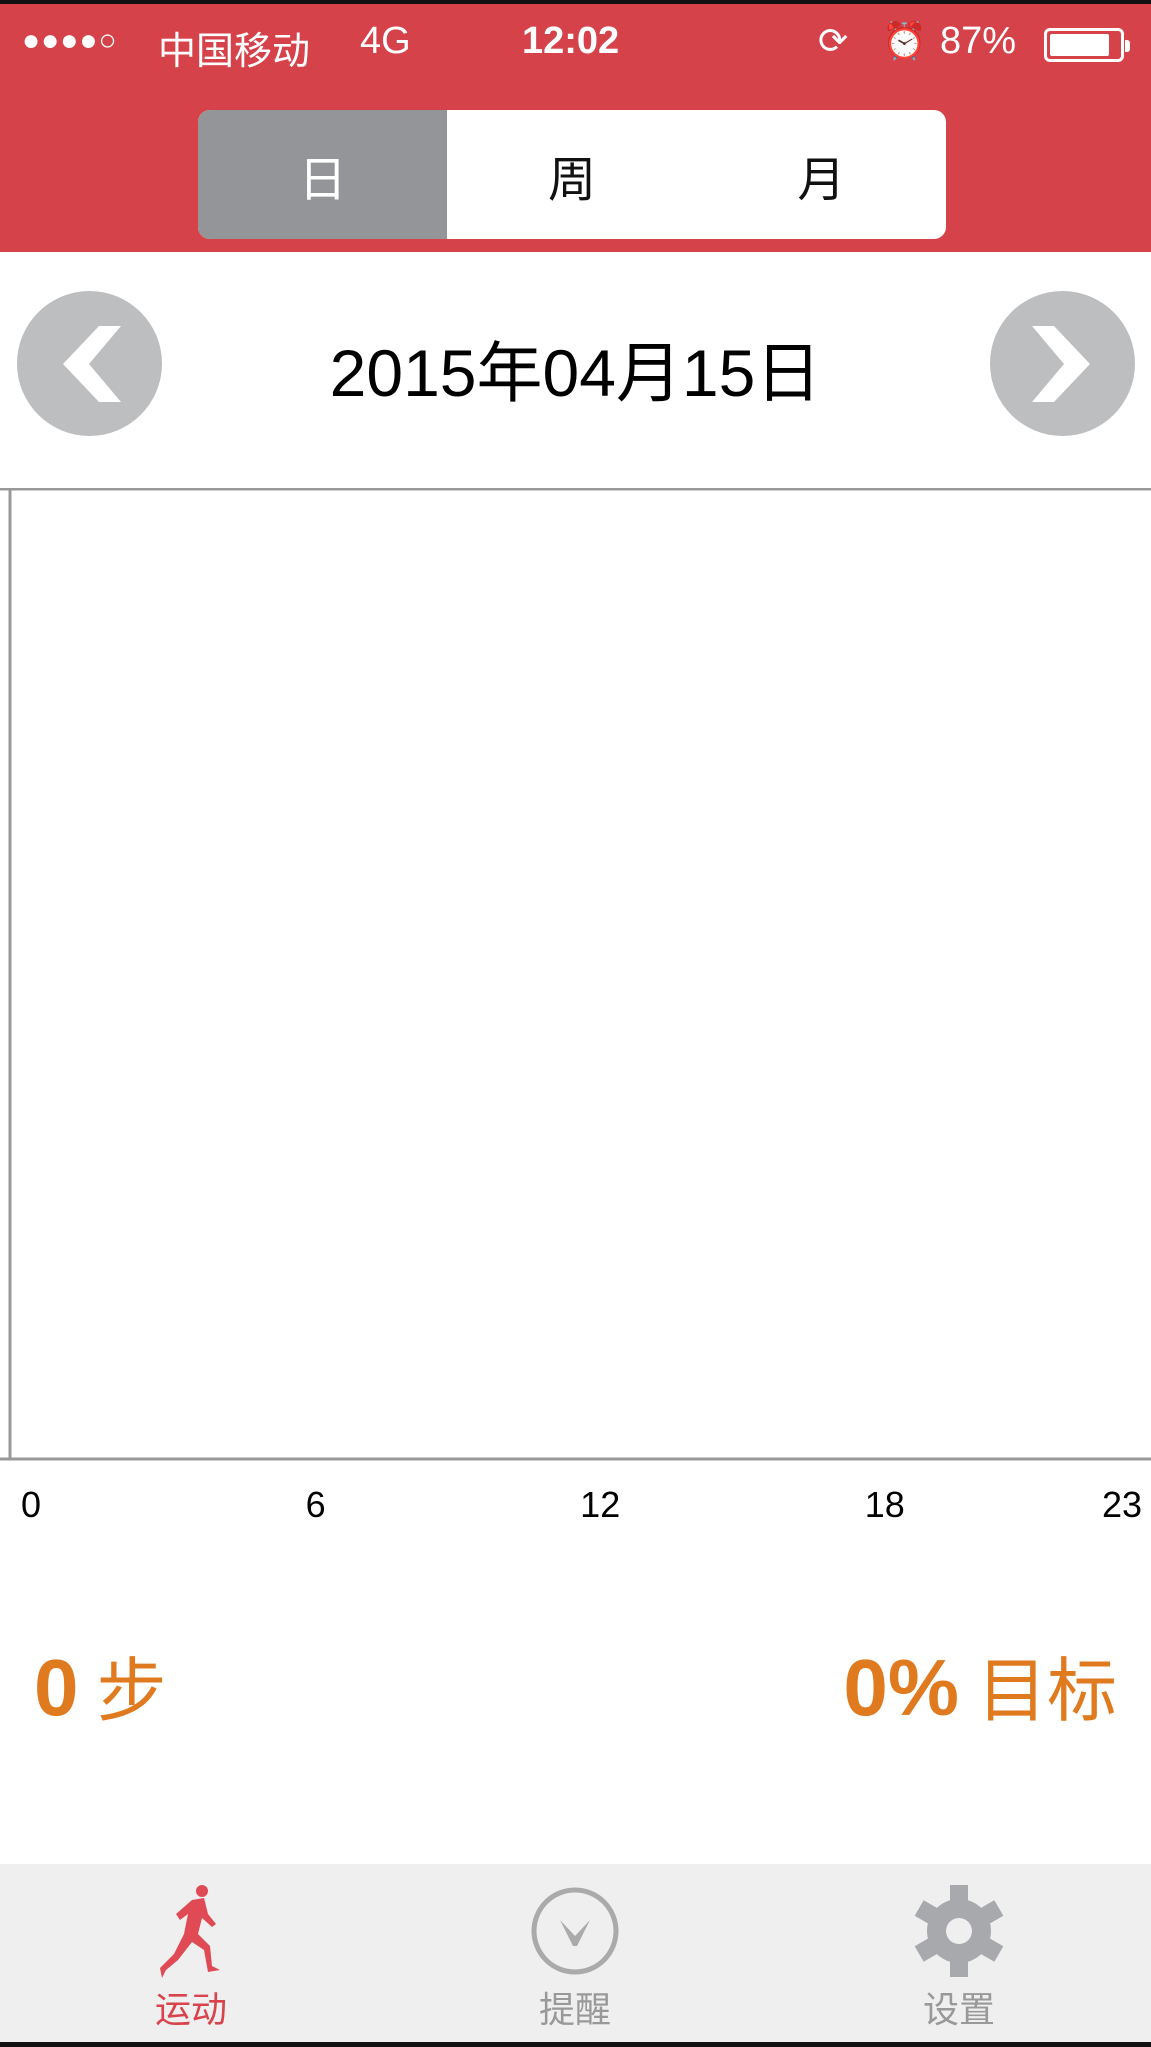 The image size is (1151, 2047). Describe the element at coordinates (575, 1931) in the screenshot. I see `clock-icon` at that location.